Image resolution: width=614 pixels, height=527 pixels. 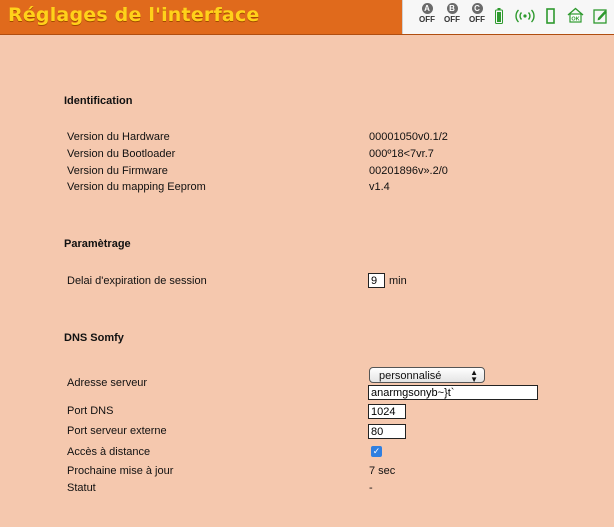 What do you see at coordinates (575, 20) in the screenshot?
I see `home-ok-label: OK` at bounding box center [575, 20].